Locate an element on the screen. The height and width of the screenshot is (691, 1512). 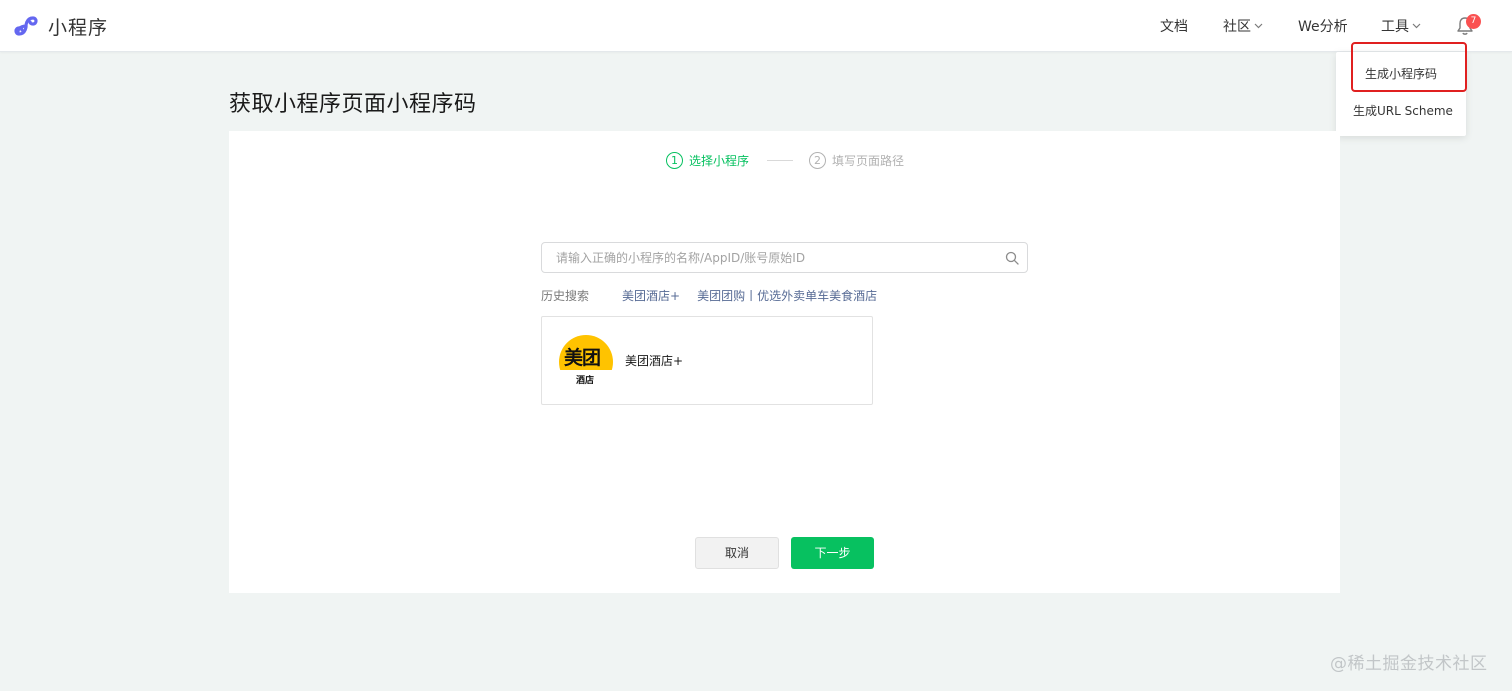
nav-community: 社区 is located at coordinates (1243, 26).